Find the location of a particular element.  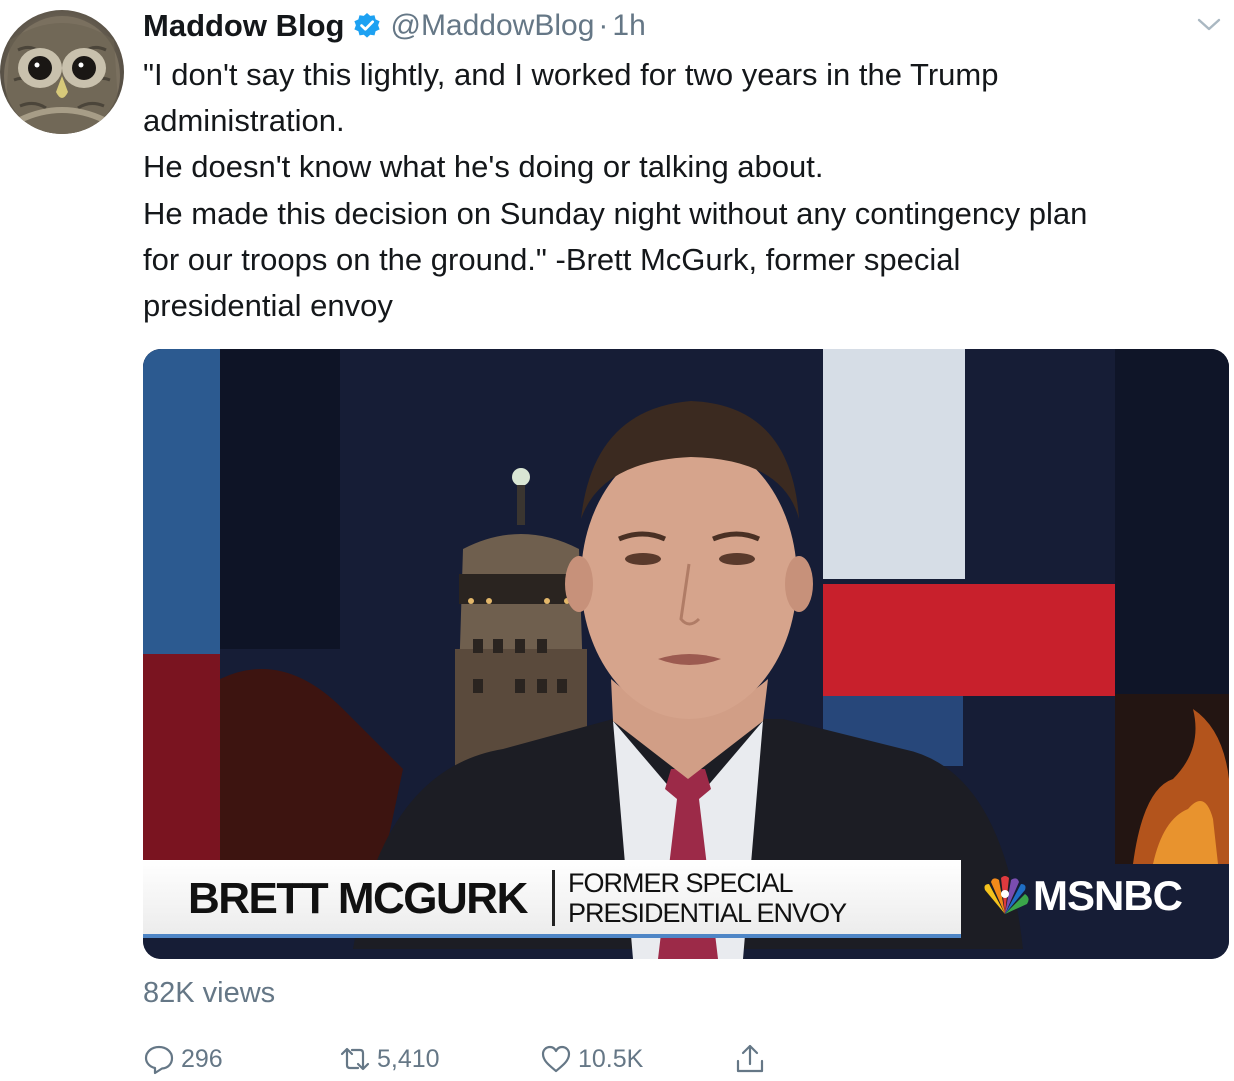

lower-third-divider is located at coordinates (553, 898).